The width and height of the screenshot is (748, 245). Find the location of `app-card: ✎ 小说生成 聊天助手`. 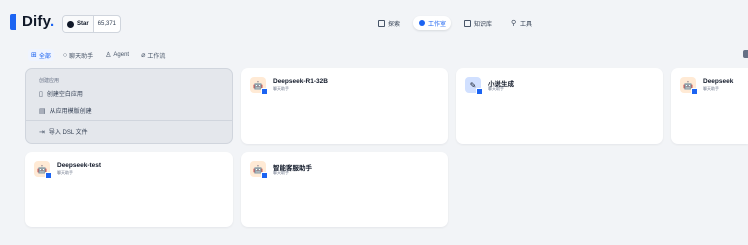

app-card: ✎ 小说生成 聊天助手 is located at coordinates (559, 106).